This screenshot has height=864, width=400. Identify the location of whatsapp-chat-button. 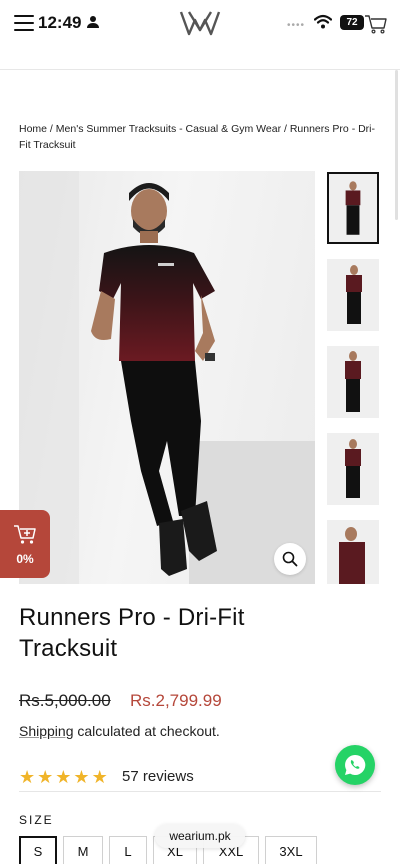
(355, 765).